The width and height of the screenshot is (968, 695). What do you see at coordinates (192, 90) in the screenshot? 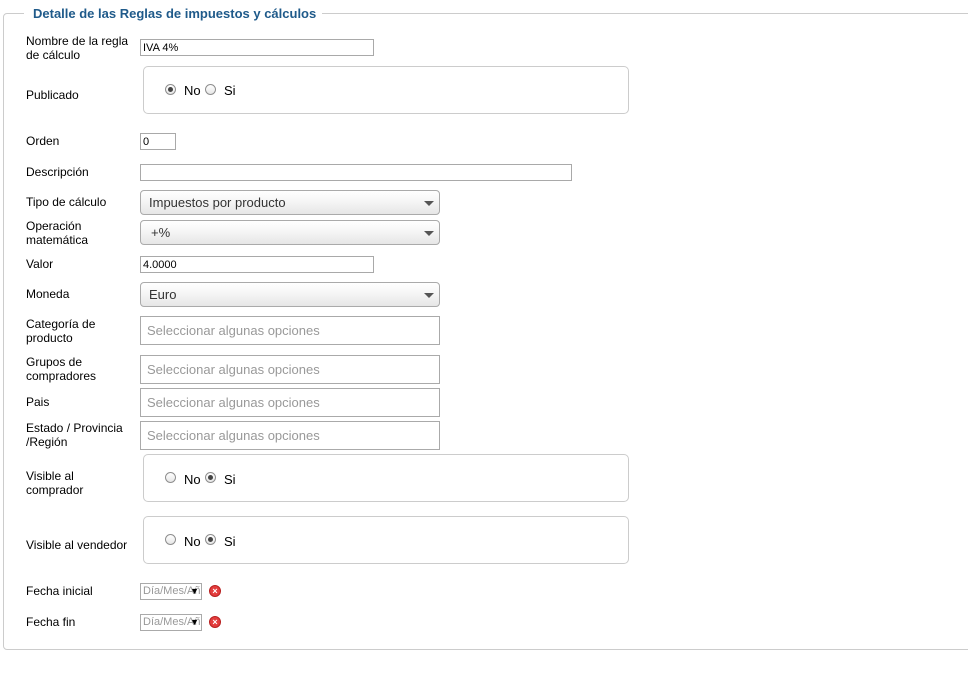
I see `published-no-label: No` at bounding box center [192, 90].